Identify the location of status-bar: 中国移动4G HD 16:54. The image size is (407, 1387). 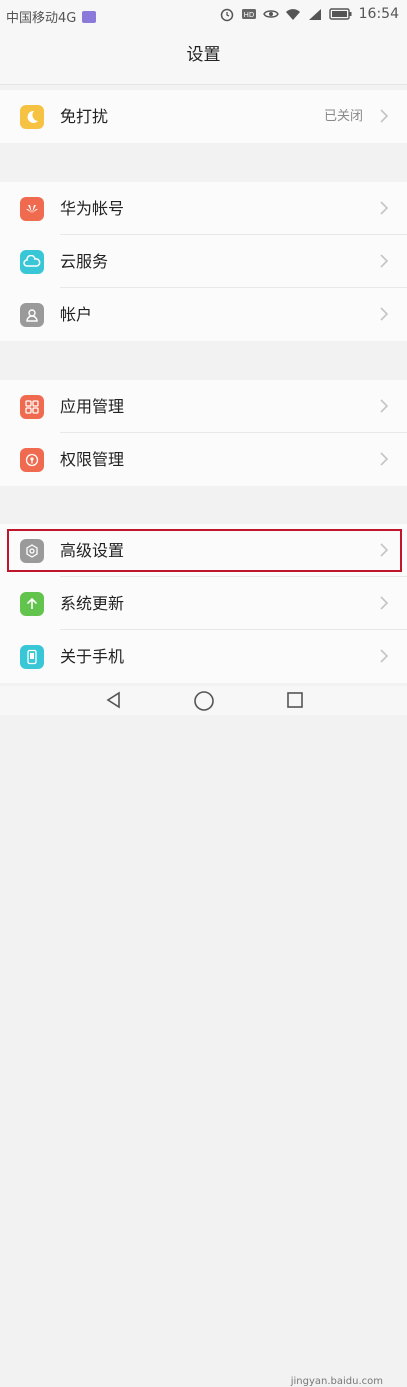
(203, 16).